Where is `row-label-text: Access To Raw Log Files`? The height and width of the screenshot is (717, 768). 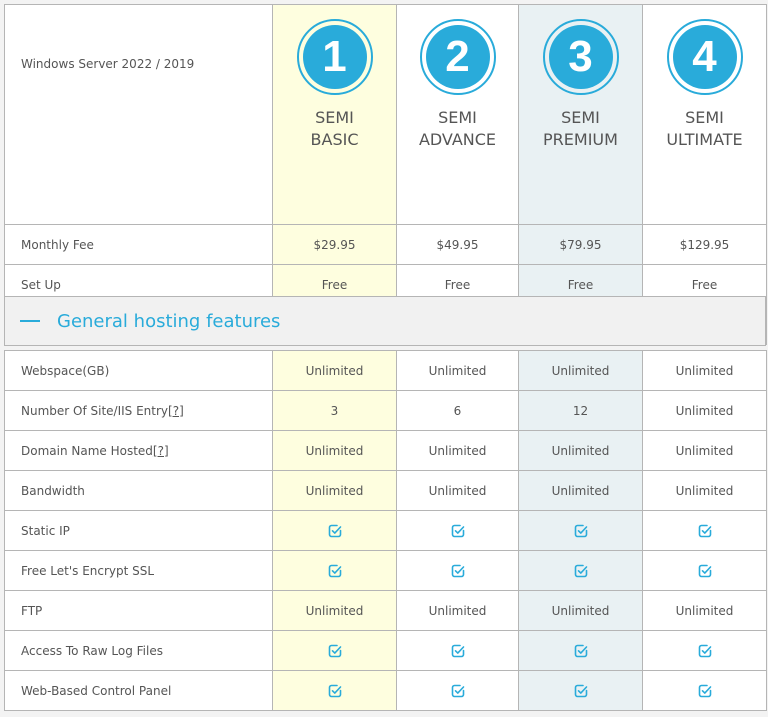
row-label-text: Access To Raw Log Files is located at coordinates (92, 650).